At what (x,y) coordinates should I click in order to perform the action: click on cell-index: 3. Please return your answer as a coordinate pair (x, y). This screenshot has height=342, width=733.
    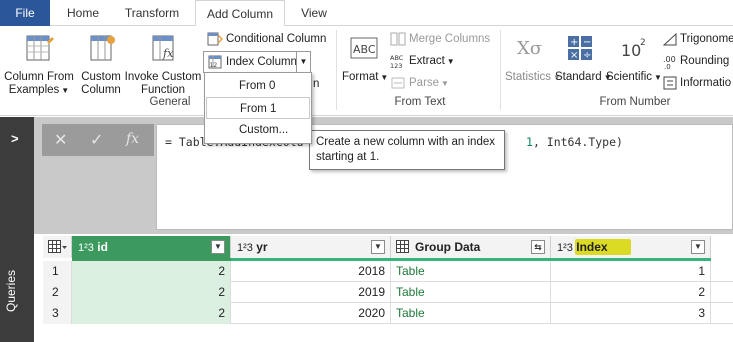
    Looking at the image, I should click on (631, 313).